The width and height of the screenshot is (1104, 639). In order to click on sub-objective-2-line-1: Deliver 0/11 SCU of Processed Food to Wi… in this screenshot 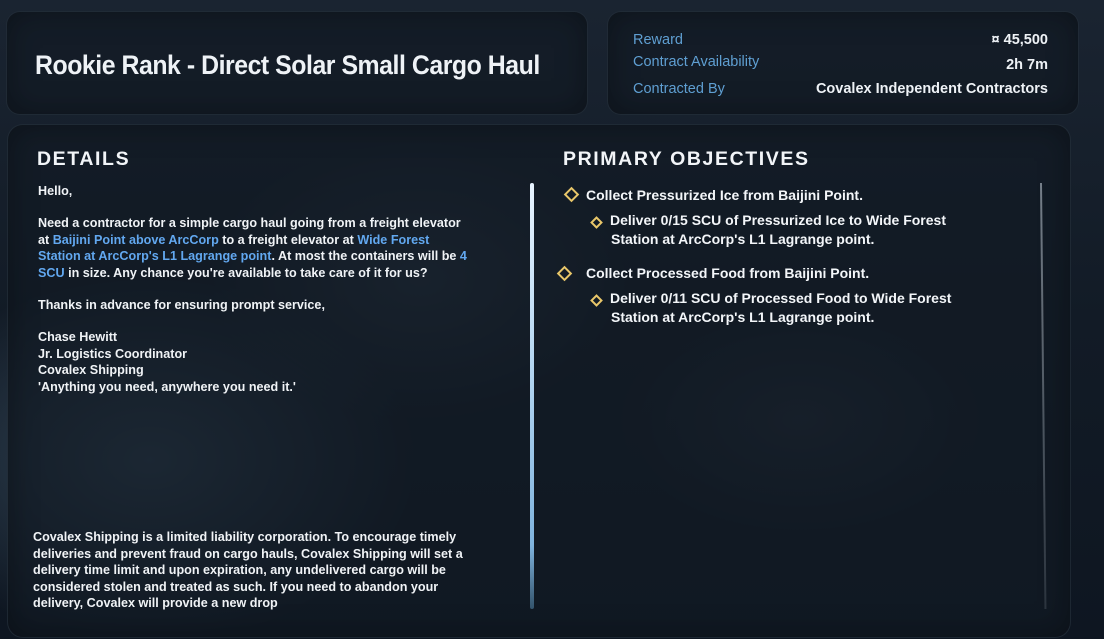, I will do `click(781, 298)`.